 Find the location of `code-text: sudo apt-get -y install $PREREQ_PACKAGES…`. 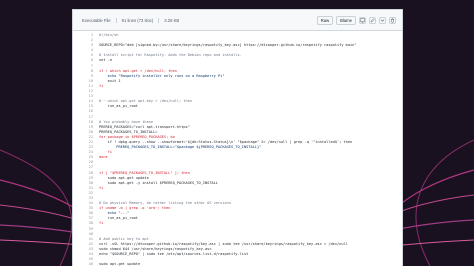

code-text: sudo apt-get -y install $PREREQ_PACKAGES… is located at coordinates (158, 182).